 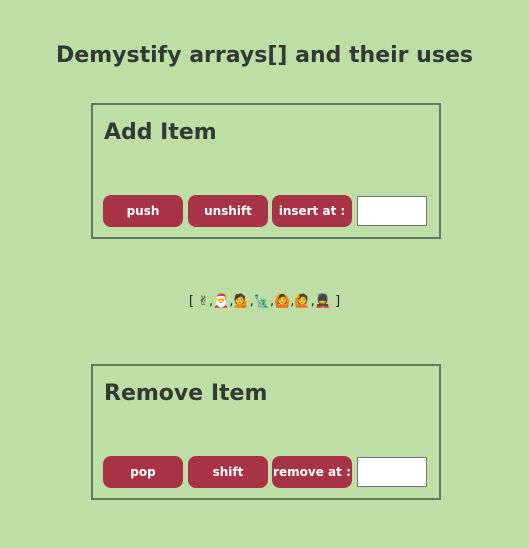 I want to click on shift-button: shift, so click(x=228, y=472).